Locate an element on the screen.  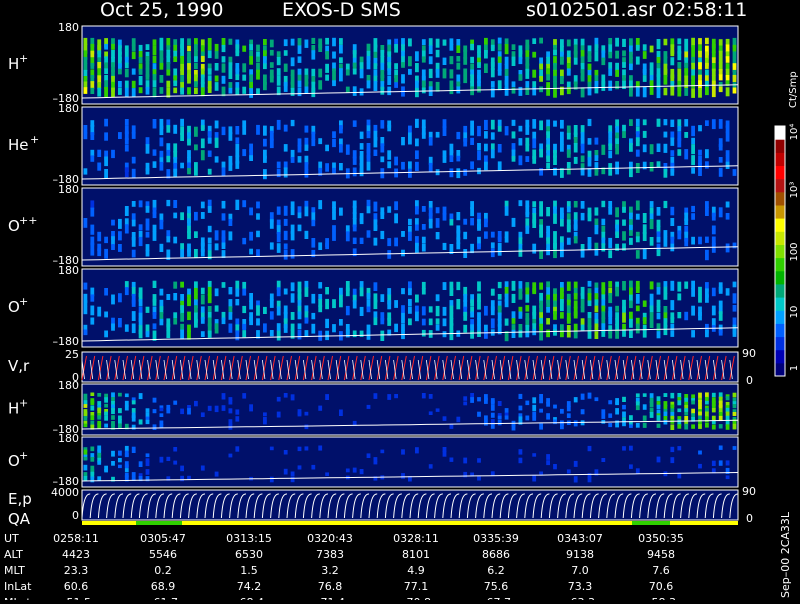
ephem-cell: 0335:39 is located at coordinates (496, 538).